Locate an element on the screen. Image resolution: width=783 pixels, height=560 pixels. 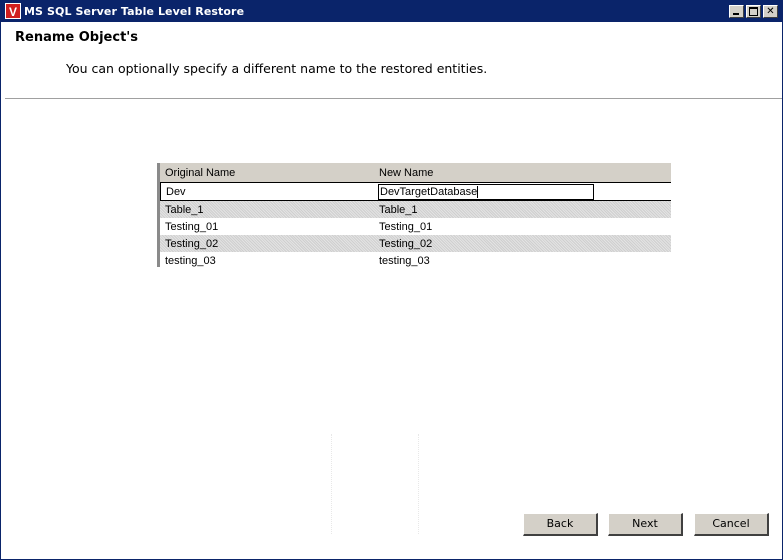
new-name-input: DevTargetDatabase is located at coordinates (486, 191).